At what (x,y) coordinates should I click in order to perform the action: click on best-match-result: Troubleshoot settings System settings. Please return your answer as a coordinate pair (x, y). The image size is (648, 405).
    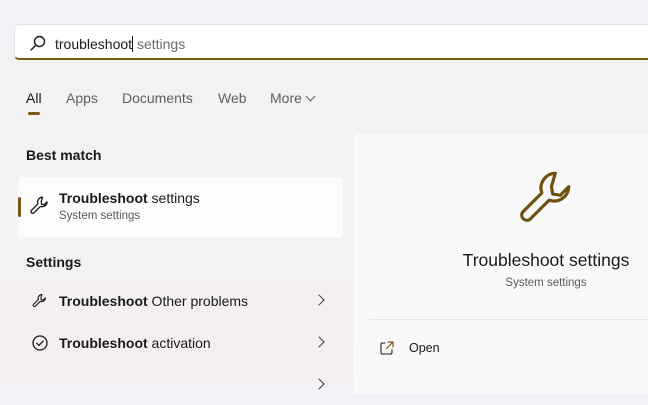
    Looking at the image, I should click on (180, 207).